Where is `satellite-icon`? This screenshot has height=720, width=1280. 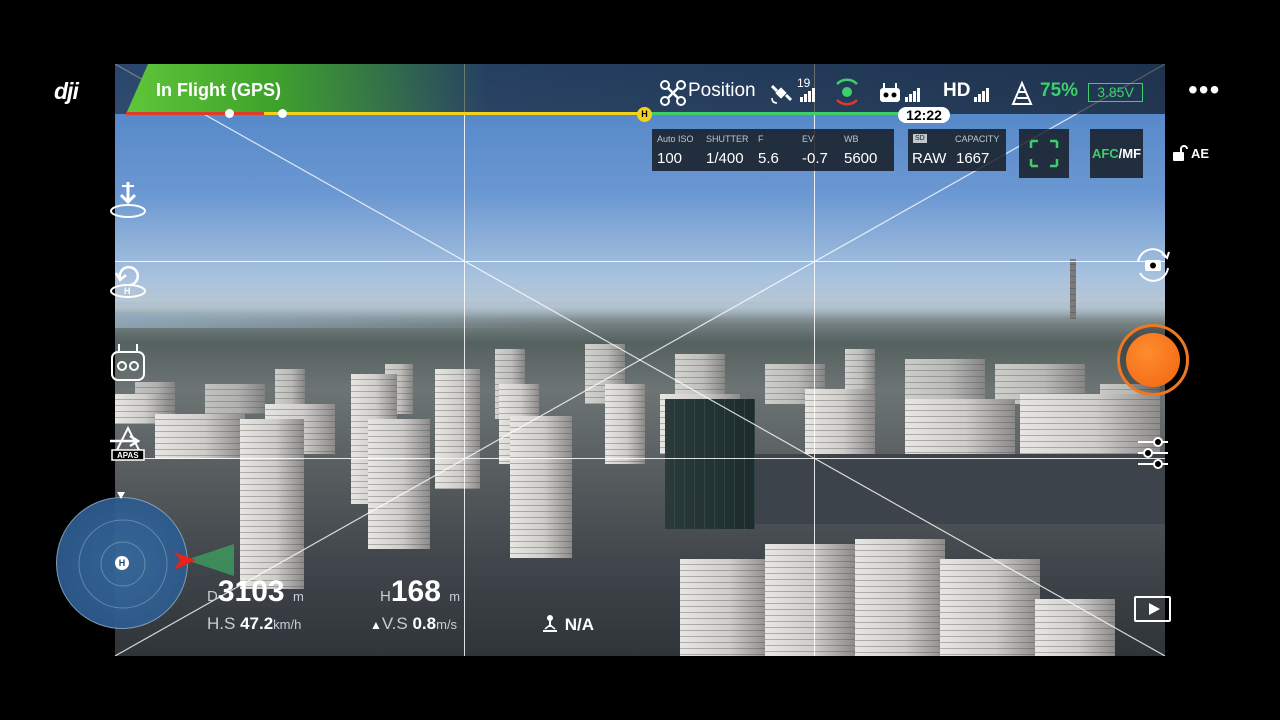 satellite-icon is located at coordinates (781, 94).